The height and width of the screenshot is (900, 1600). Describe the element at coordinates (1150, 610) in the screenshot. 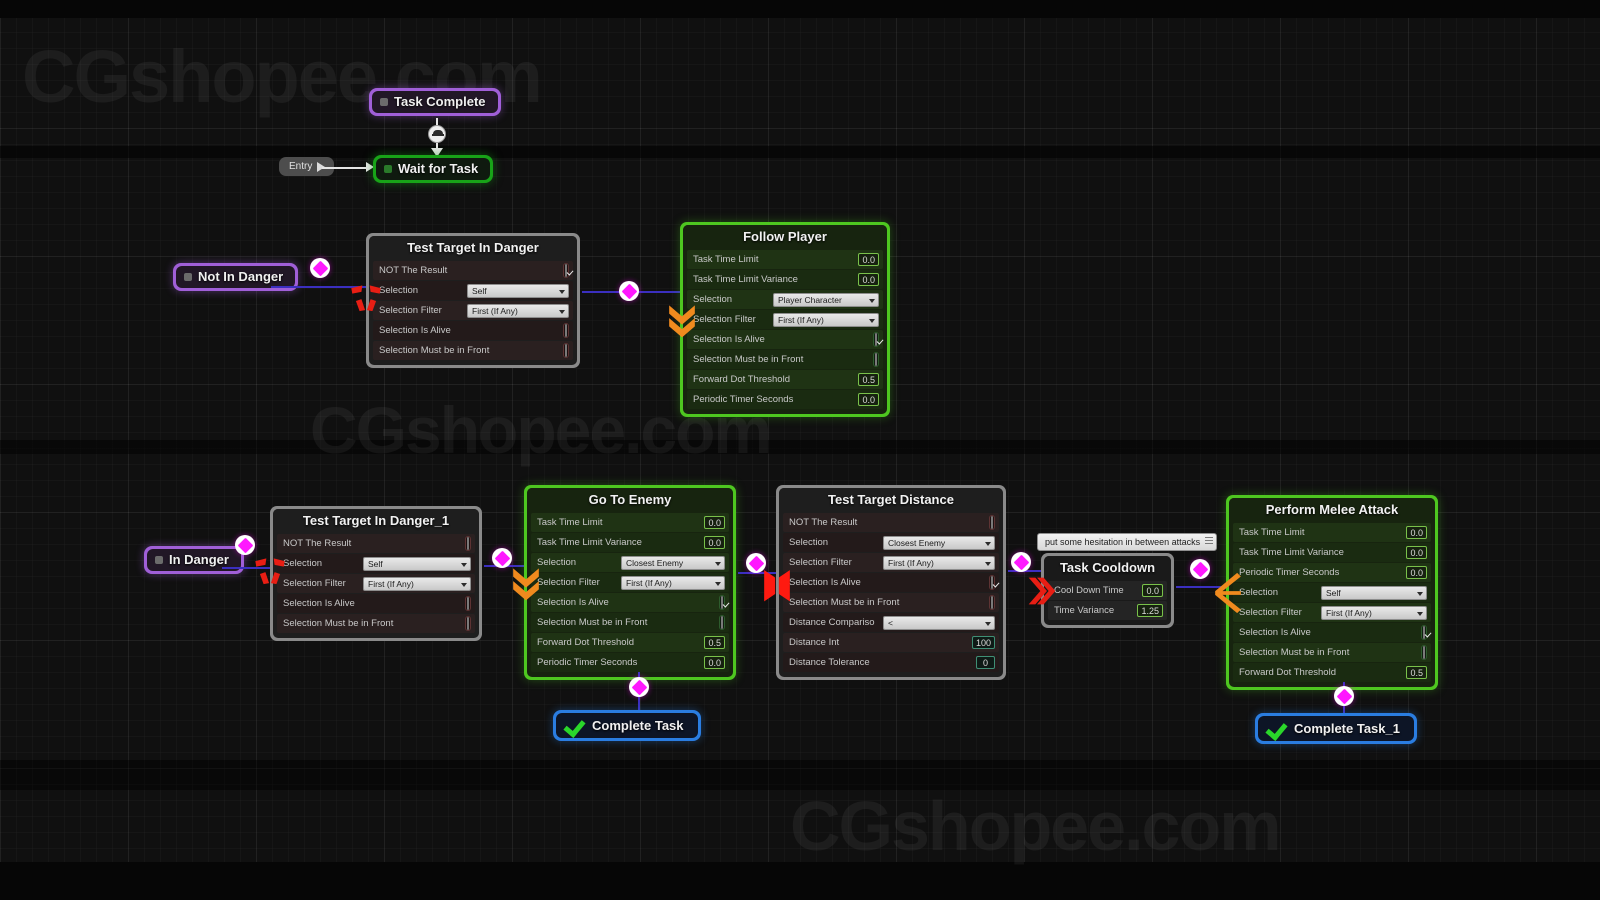

I see `row-number: 1.25` at that location.